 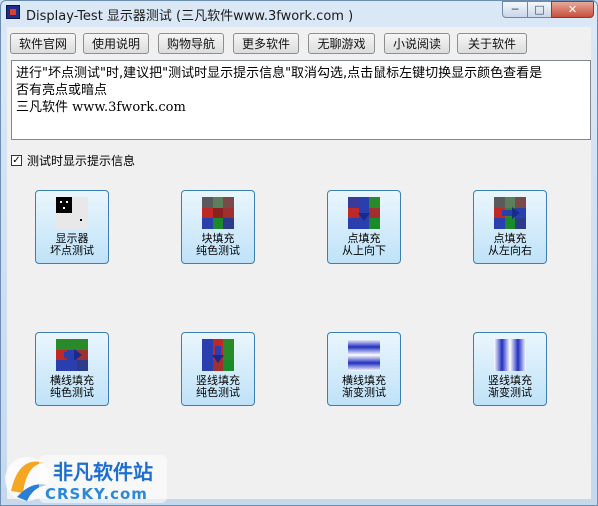 I want to click on horizontal-gradient-icon, so click(x=364, y=355).